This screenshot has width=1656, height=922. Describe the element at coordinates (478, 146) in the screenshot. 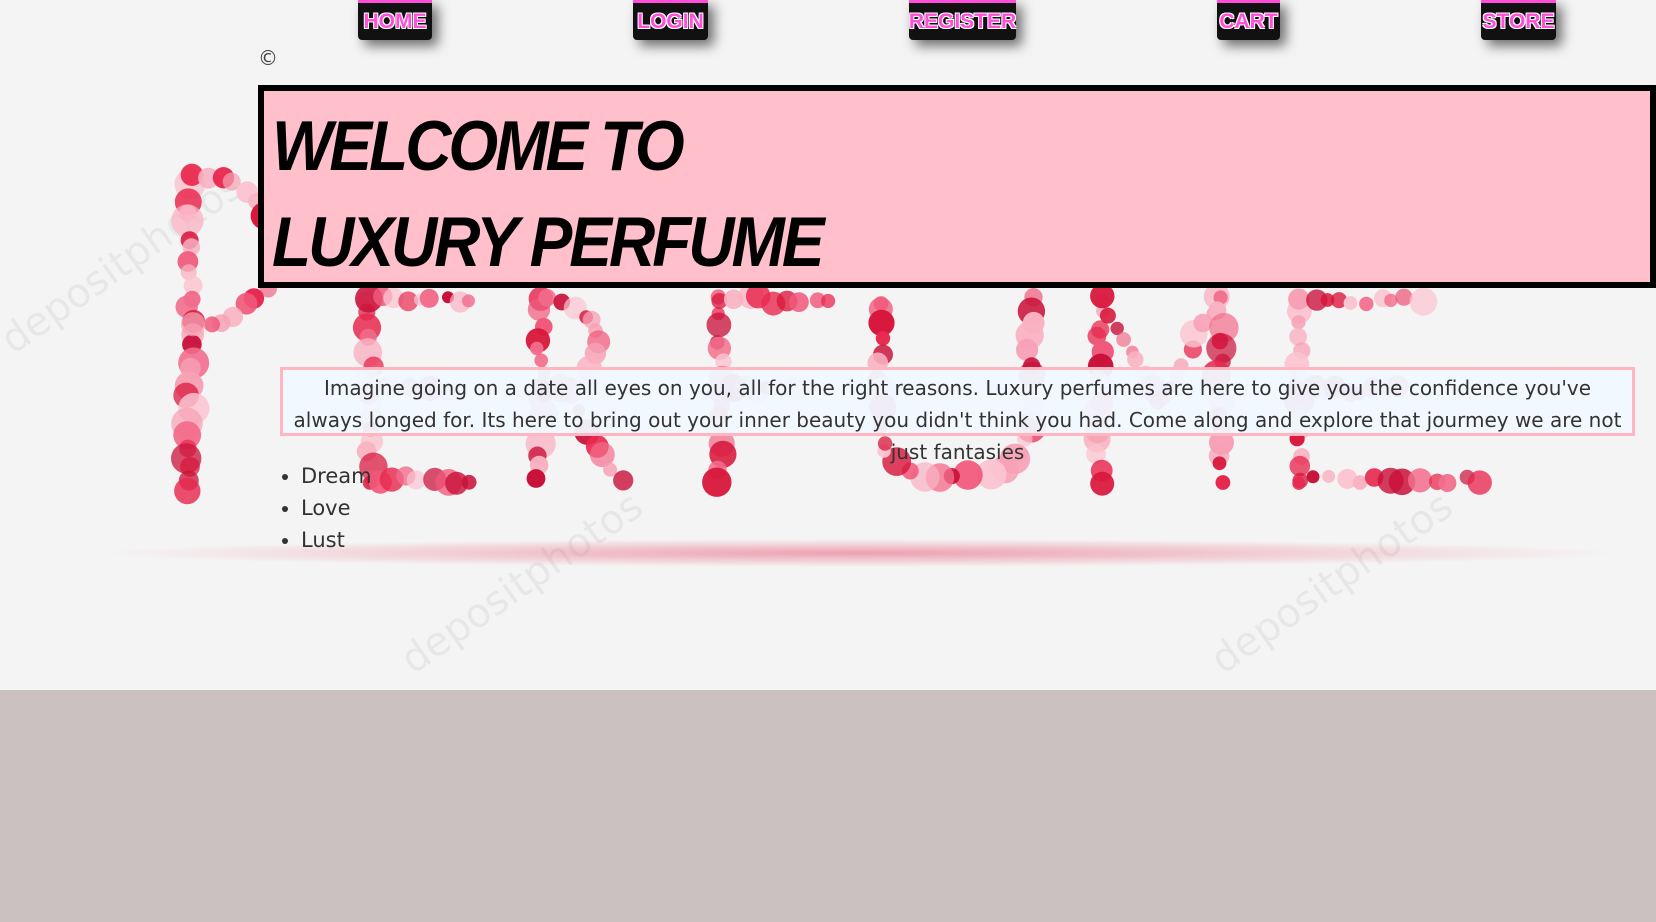

I see `welcome-title-line-1: WELCOME TO` at that location.